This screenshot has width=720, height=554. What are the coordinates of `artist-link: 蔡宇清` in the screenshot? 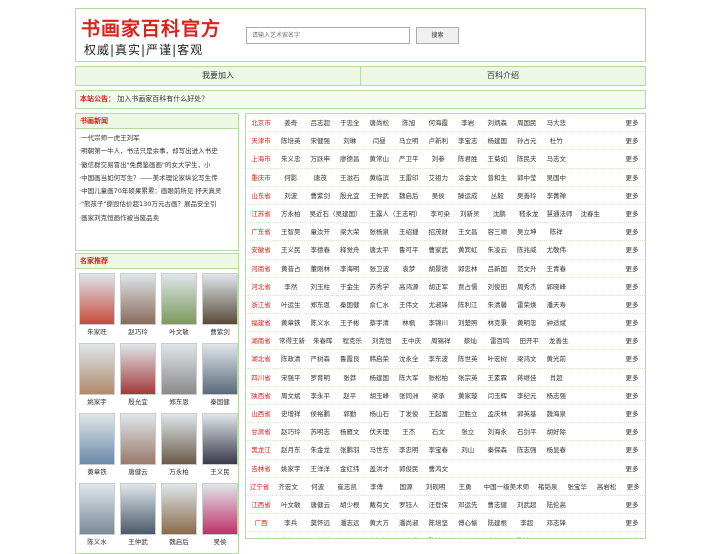 It's located at (380, 322).